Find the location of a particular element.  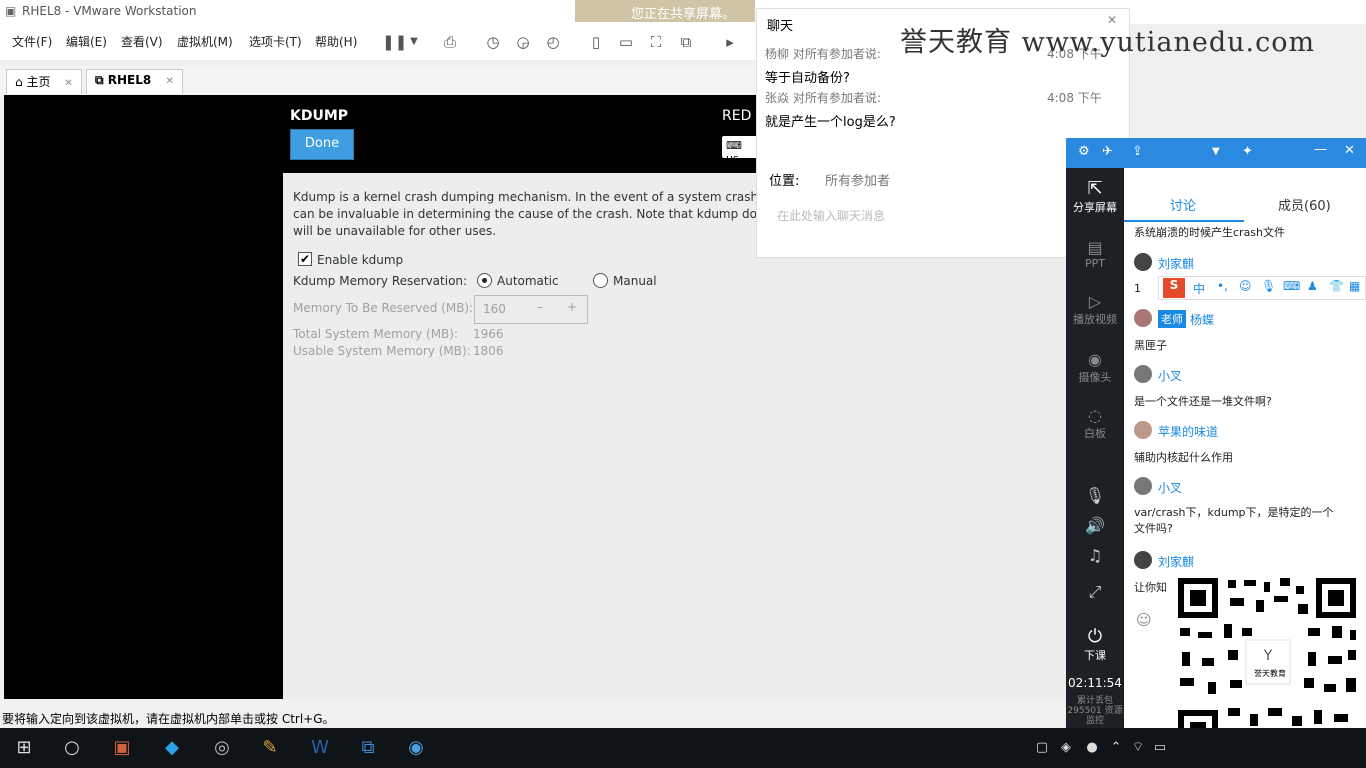

power-icon: ⏻ is located at coordinates (1095, 636).